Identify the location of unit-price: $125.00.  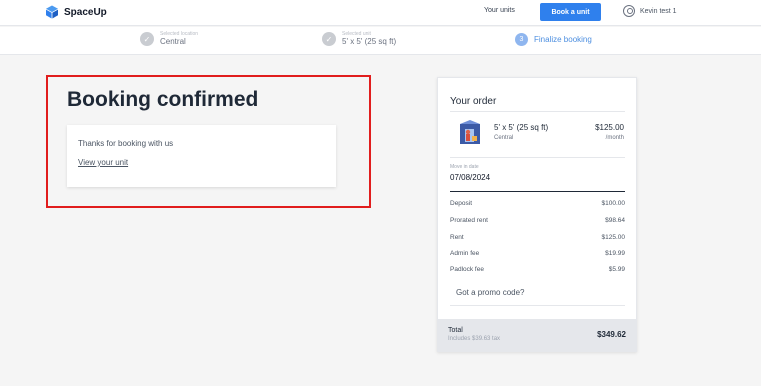
(609, 127).